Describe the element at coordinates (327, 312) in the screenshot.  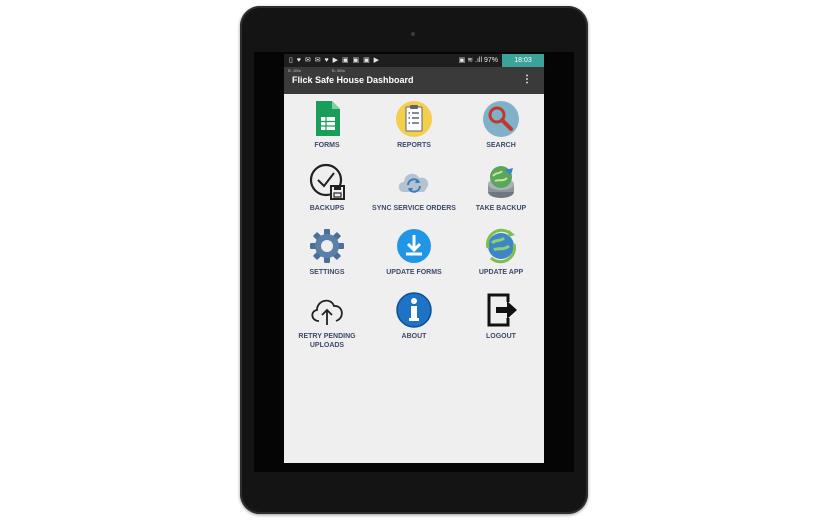
I see `cloud-upload-icon` at that location.